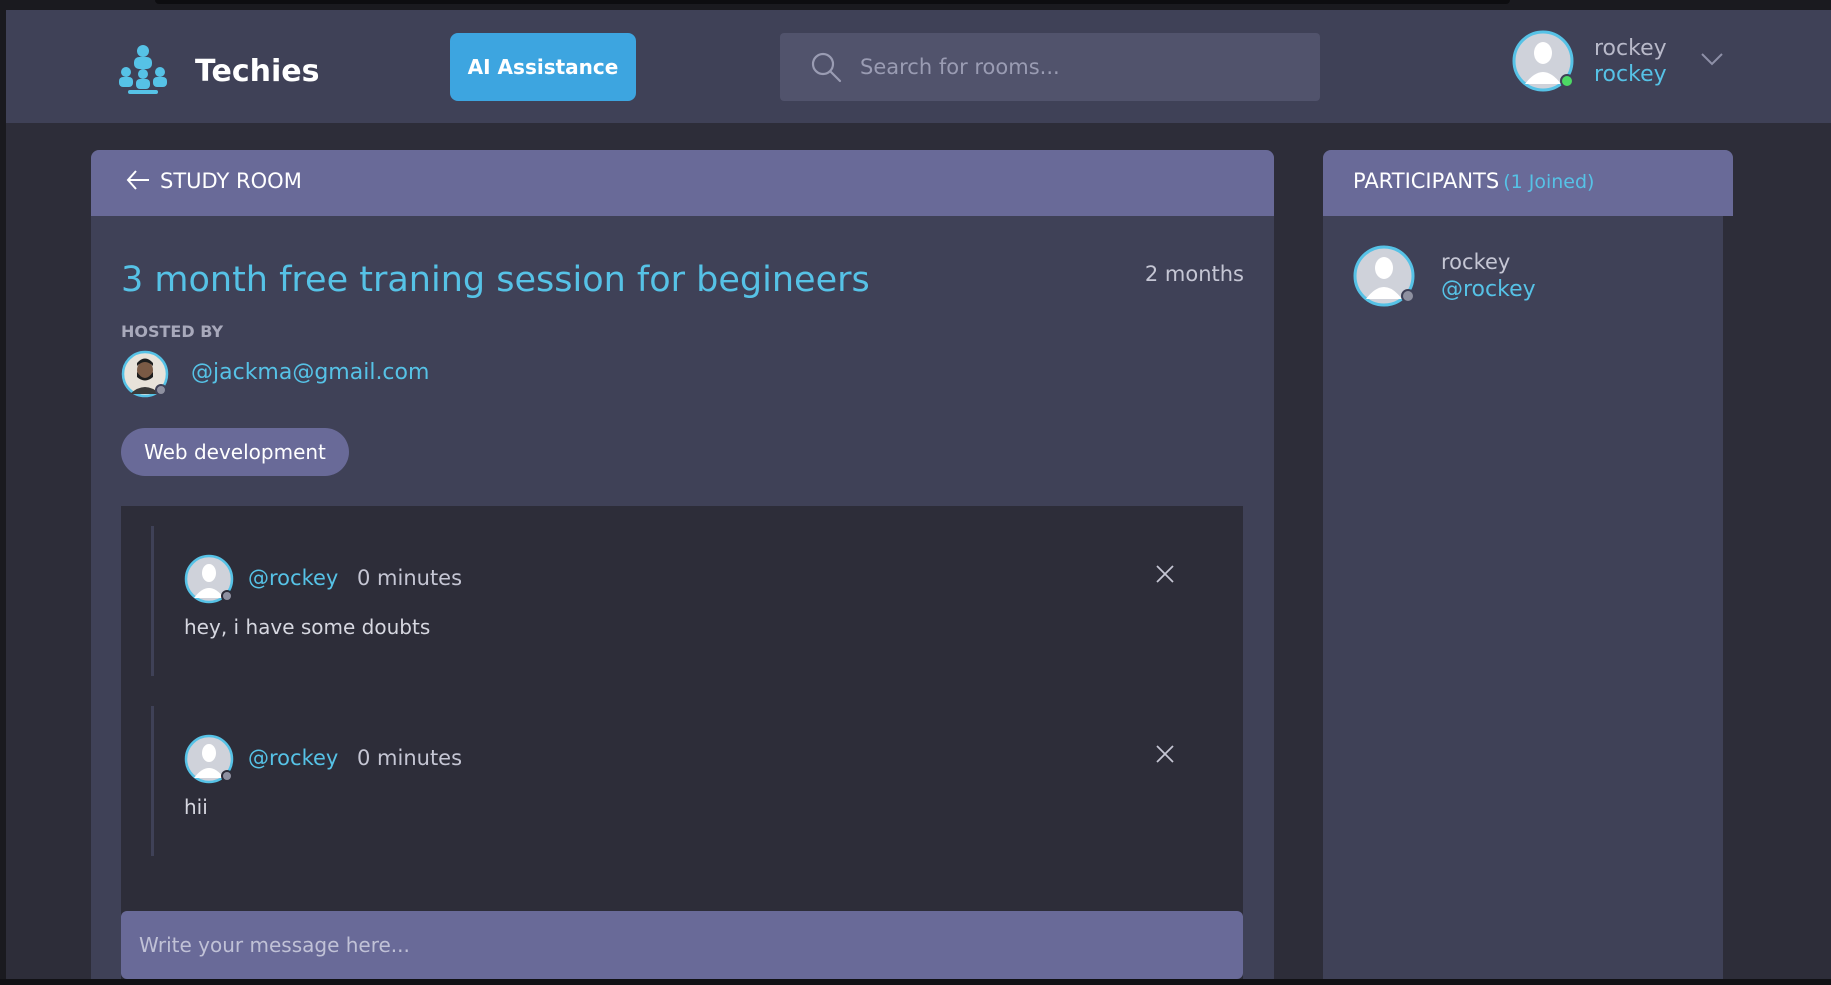 This screenshot has width=1831, height=985. I want to click on message-body: hii, so click(196, 807).